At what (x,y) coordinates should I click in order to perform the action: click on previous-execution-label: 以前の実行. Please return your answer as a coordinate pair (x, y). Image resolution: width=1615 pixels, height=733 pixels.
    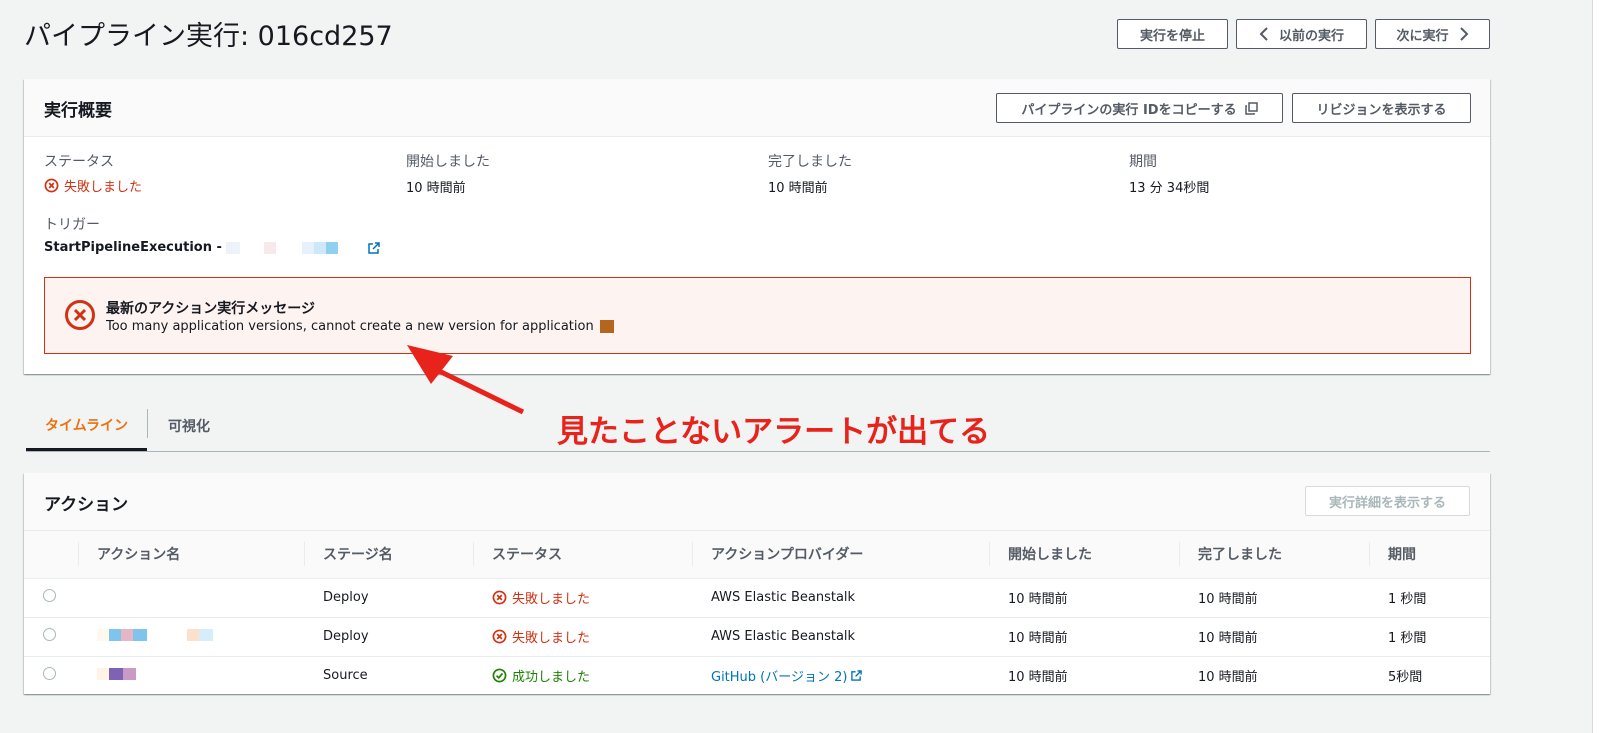
    Looking at the image, I should click on (1311, 36).